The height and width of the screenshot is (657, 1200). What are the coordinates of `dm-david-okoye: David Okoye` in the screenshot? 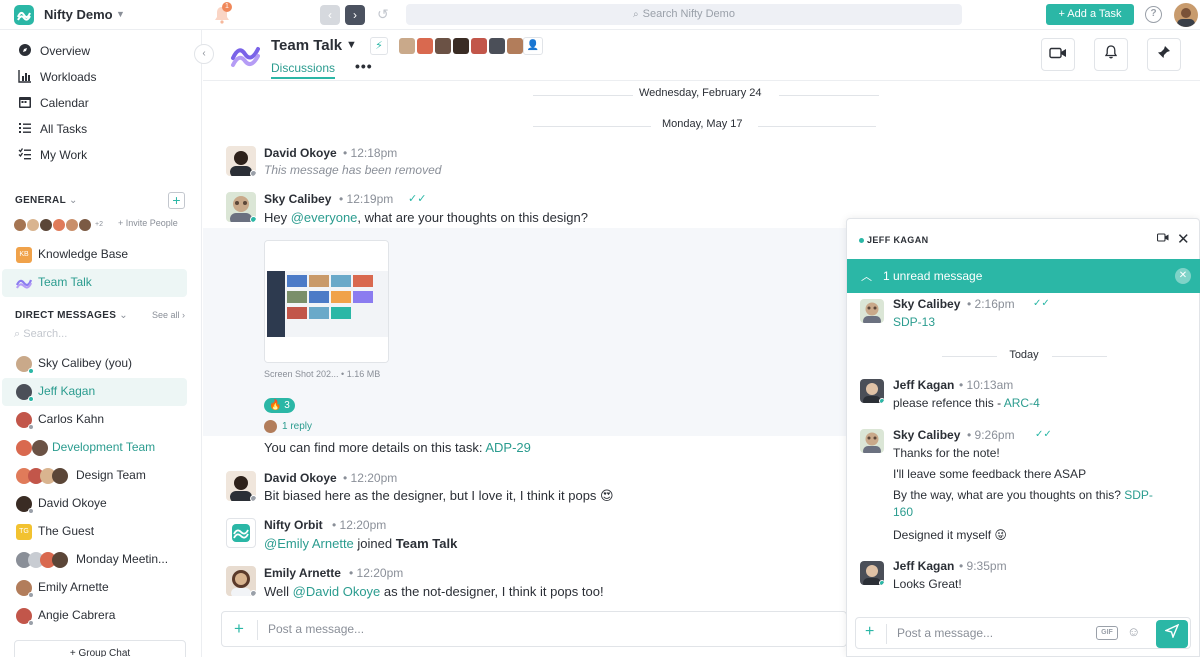 It's located at (94, 504).